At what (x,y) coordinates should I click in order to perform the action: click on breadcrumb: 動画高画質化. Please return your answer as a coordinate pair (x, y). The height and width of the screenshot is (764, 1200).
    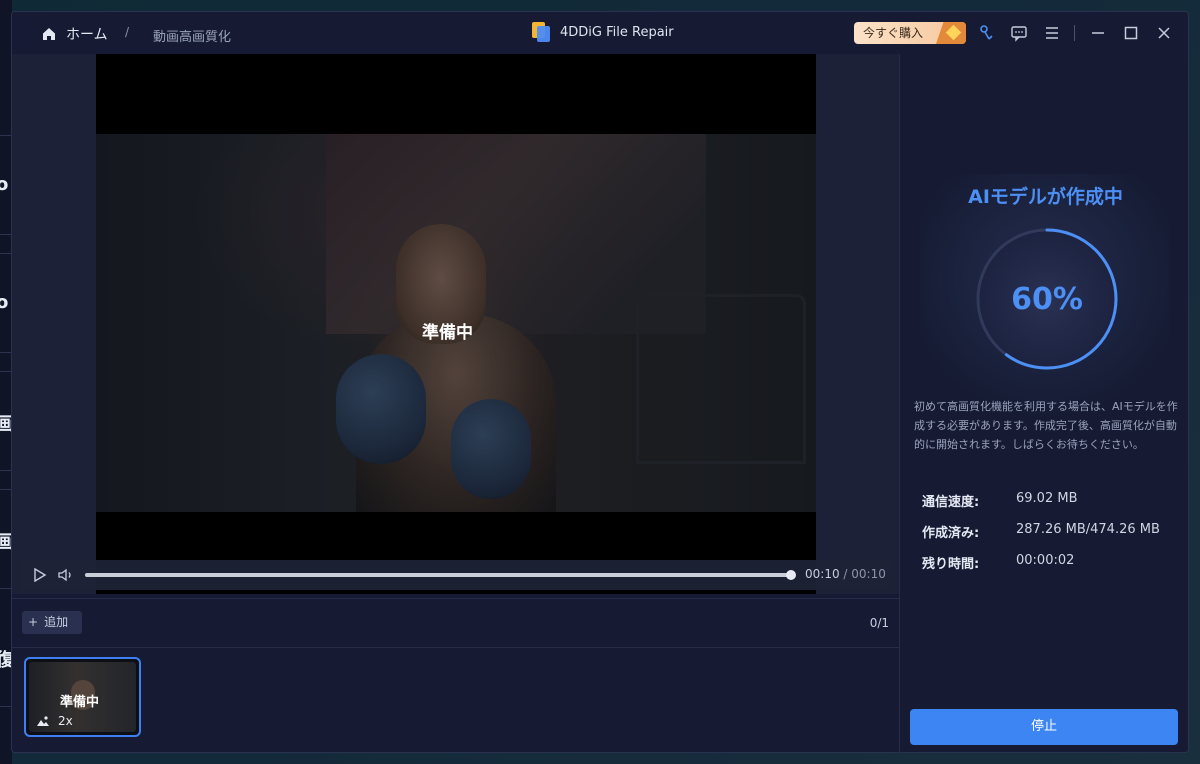
    Looking at the image, I should click on (192, 37).